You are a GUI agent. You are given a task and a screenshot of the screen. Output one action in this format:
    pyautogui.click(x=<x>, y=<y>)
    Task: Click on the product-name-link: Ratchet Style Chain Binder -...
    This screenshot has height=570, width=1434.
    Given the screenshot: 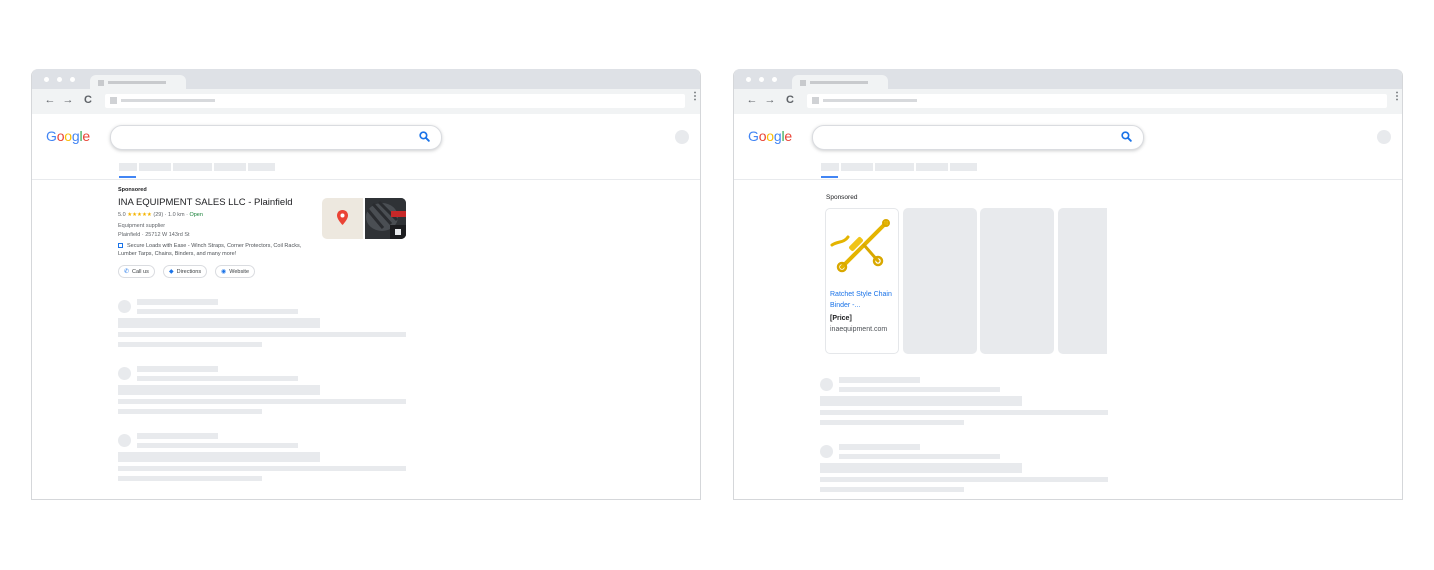 What is the action you would take?
    pyautogui.click(x=863, y=300)
    